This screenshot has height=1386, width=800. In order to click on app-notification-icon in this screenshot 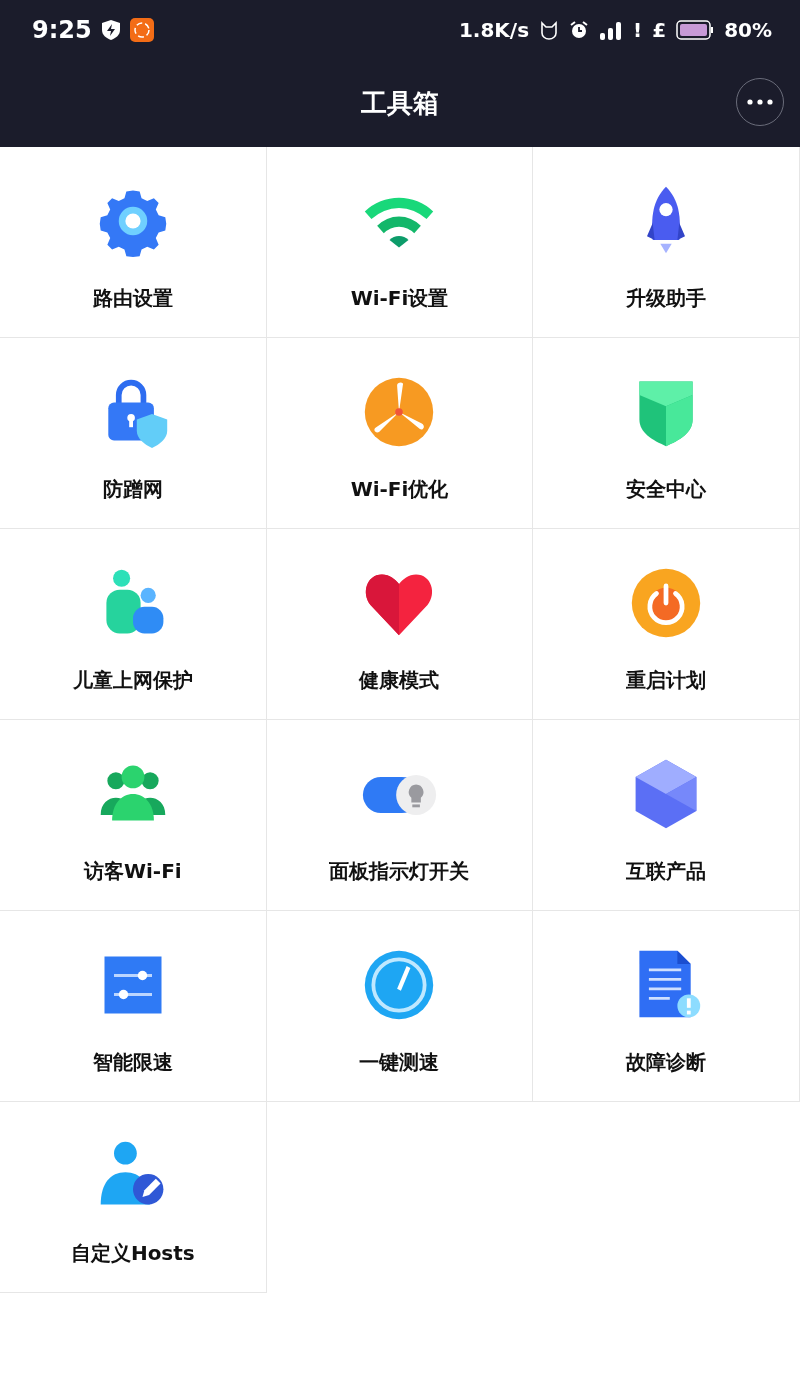, I will do `click(141, 30)`.